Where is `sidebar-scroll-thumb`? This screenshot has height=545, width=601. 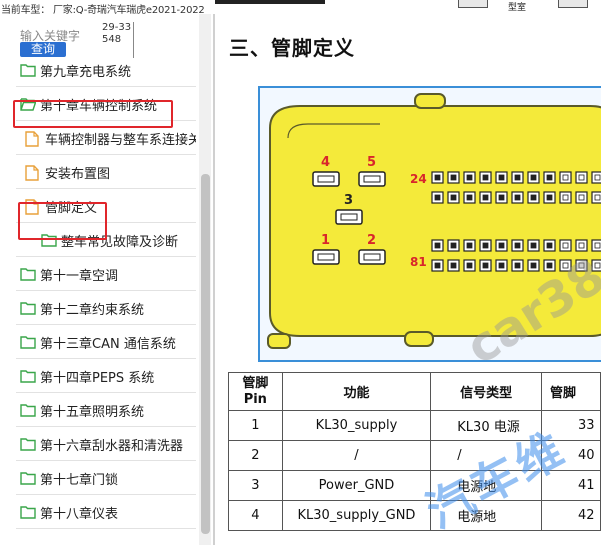 sidebar-scroll-thumb is located at coordinates (205, 354).